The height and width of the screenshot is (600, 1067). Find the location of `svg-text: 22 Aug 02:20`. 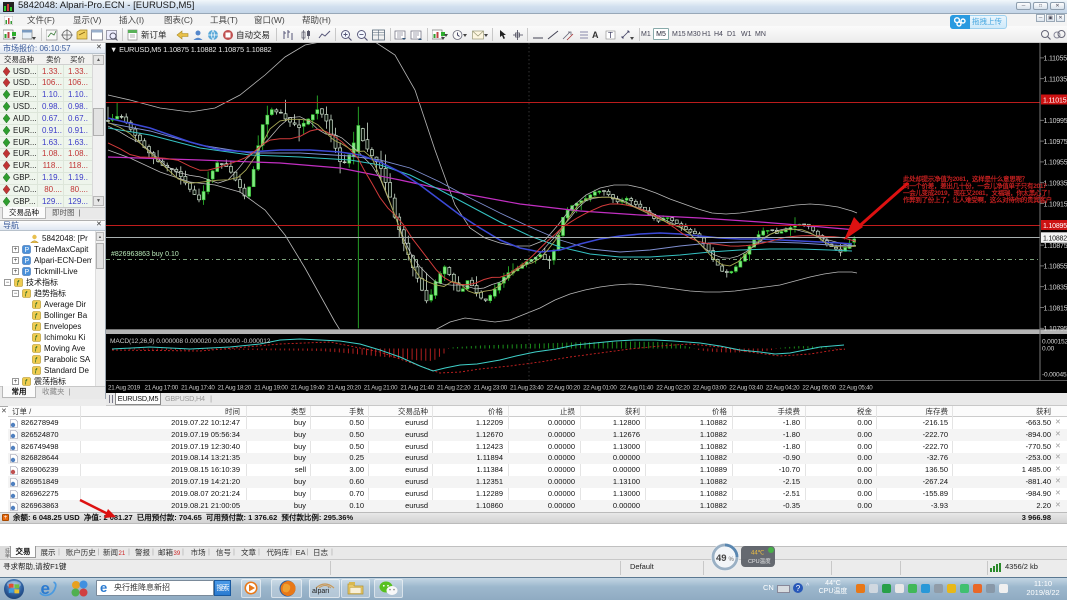

svg-text: 22 Aug 02:20 is located at coordinates (673, 388).